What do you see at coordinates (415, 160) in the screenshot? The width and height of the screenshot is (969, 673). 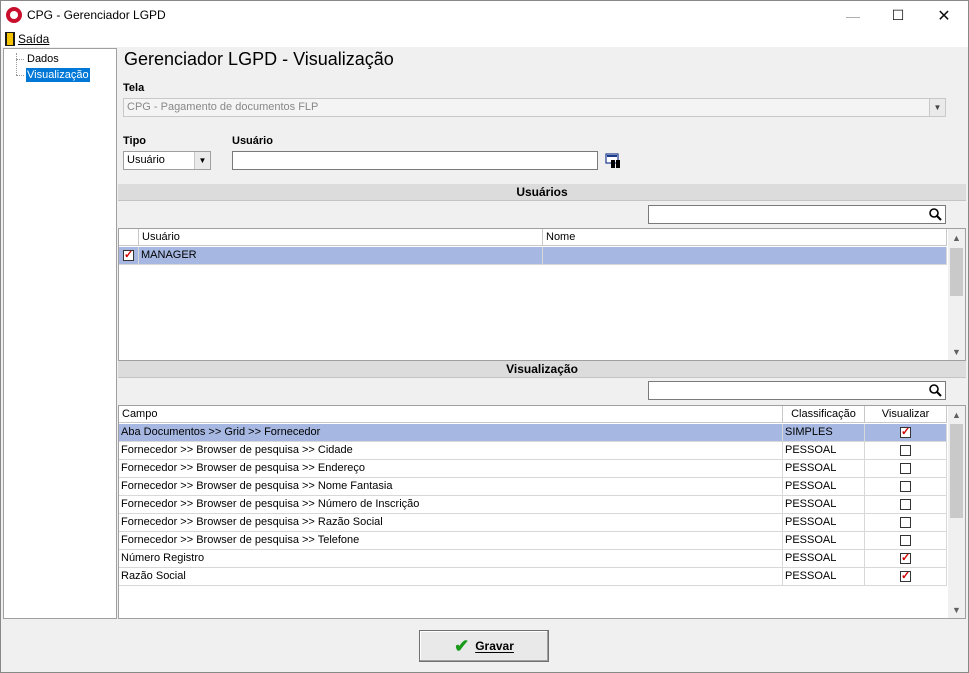 I see `usuario-input` at bounding box center [415, 160].